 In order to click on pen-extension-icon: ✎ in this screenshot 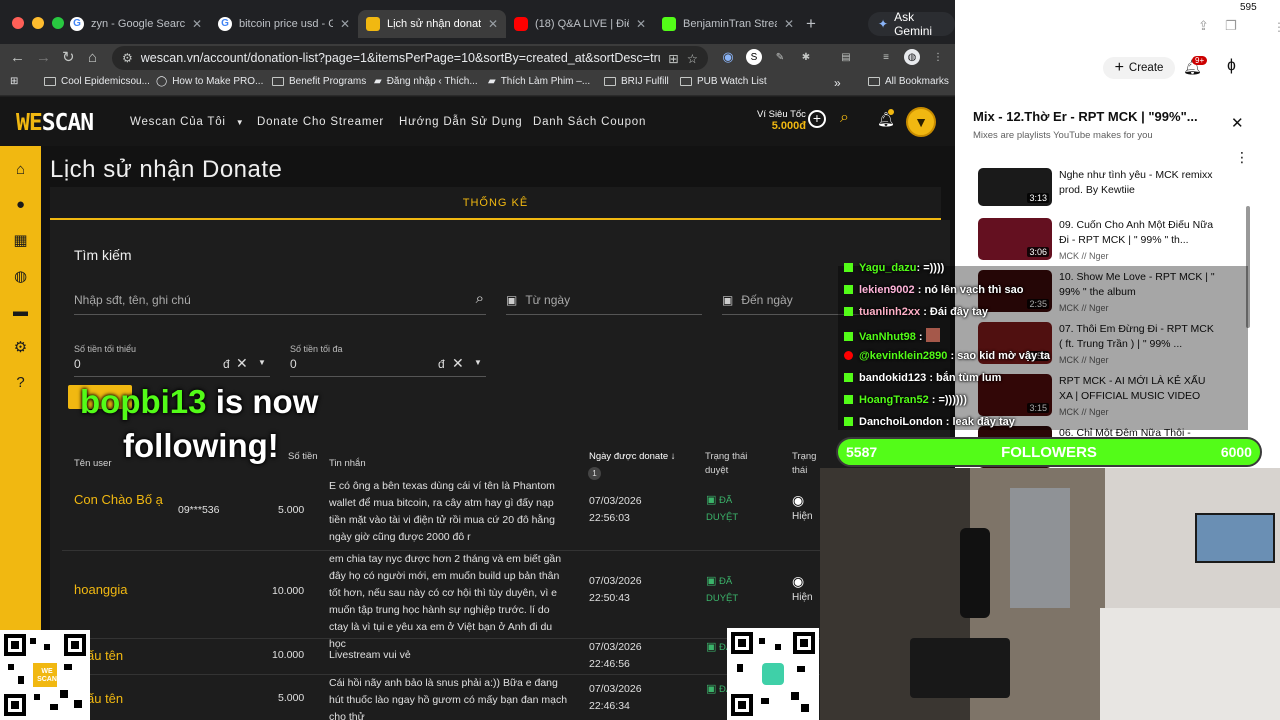, I will do `click(780, 57)`.